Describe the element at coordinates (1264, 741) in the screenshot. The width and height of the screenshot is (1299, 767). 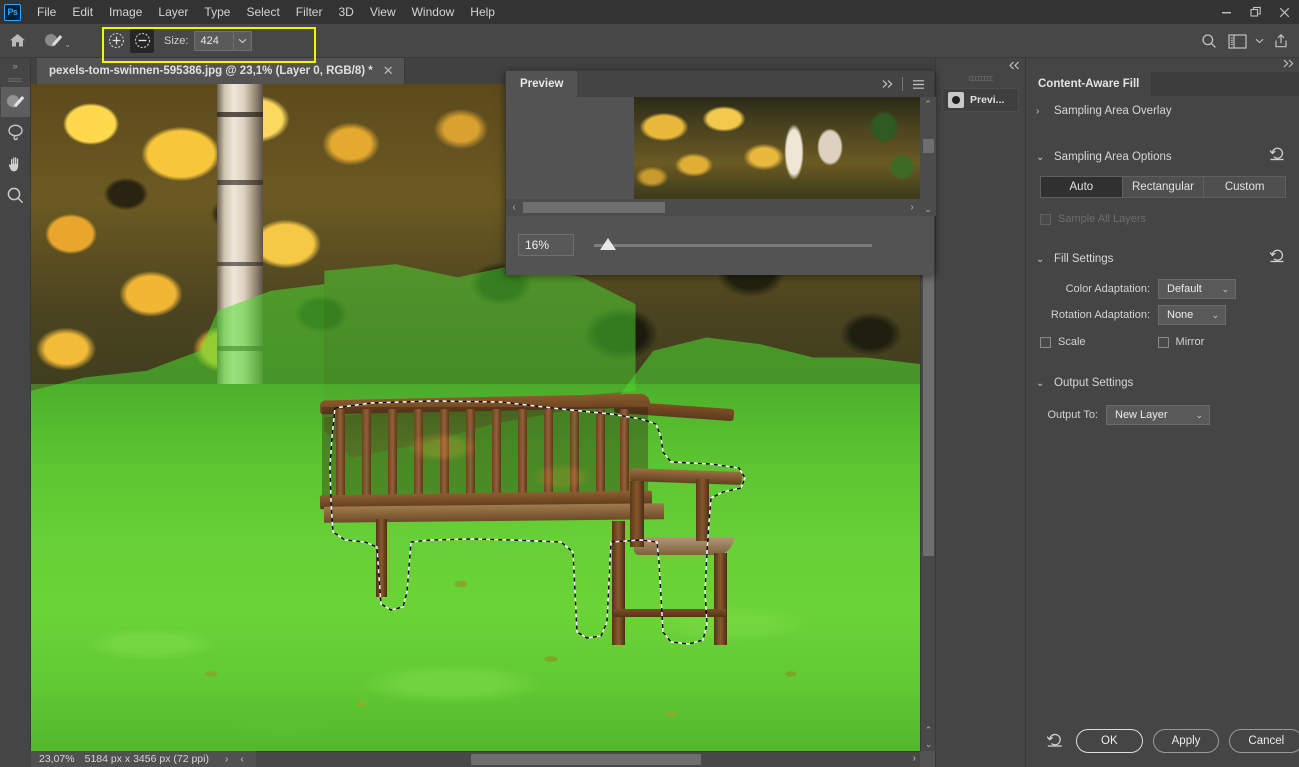
I see `cancel-button: Cancel` at that location.